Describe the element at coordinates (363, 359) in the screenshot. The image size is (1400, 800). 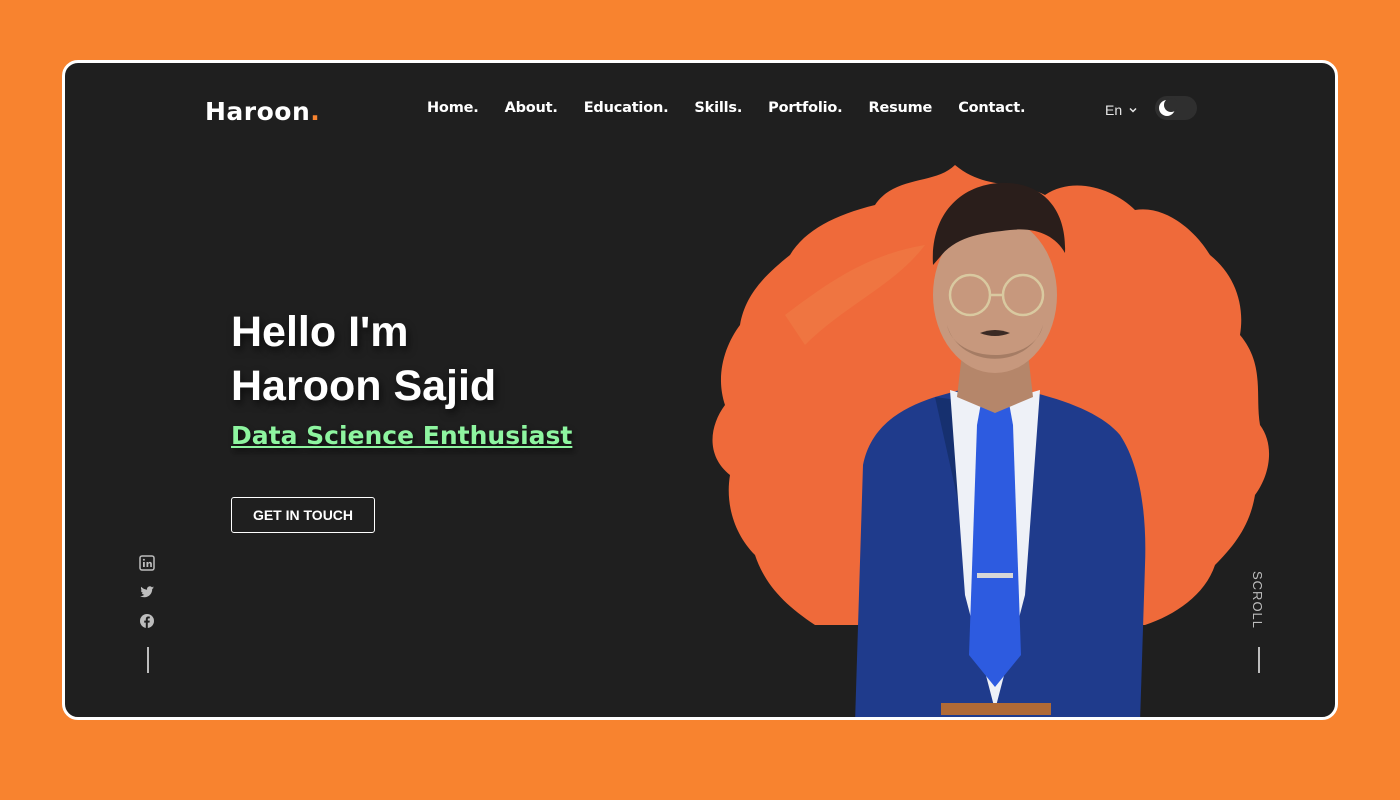
I see `hero-title: Hello I'm Haroon Sajid` at that location.